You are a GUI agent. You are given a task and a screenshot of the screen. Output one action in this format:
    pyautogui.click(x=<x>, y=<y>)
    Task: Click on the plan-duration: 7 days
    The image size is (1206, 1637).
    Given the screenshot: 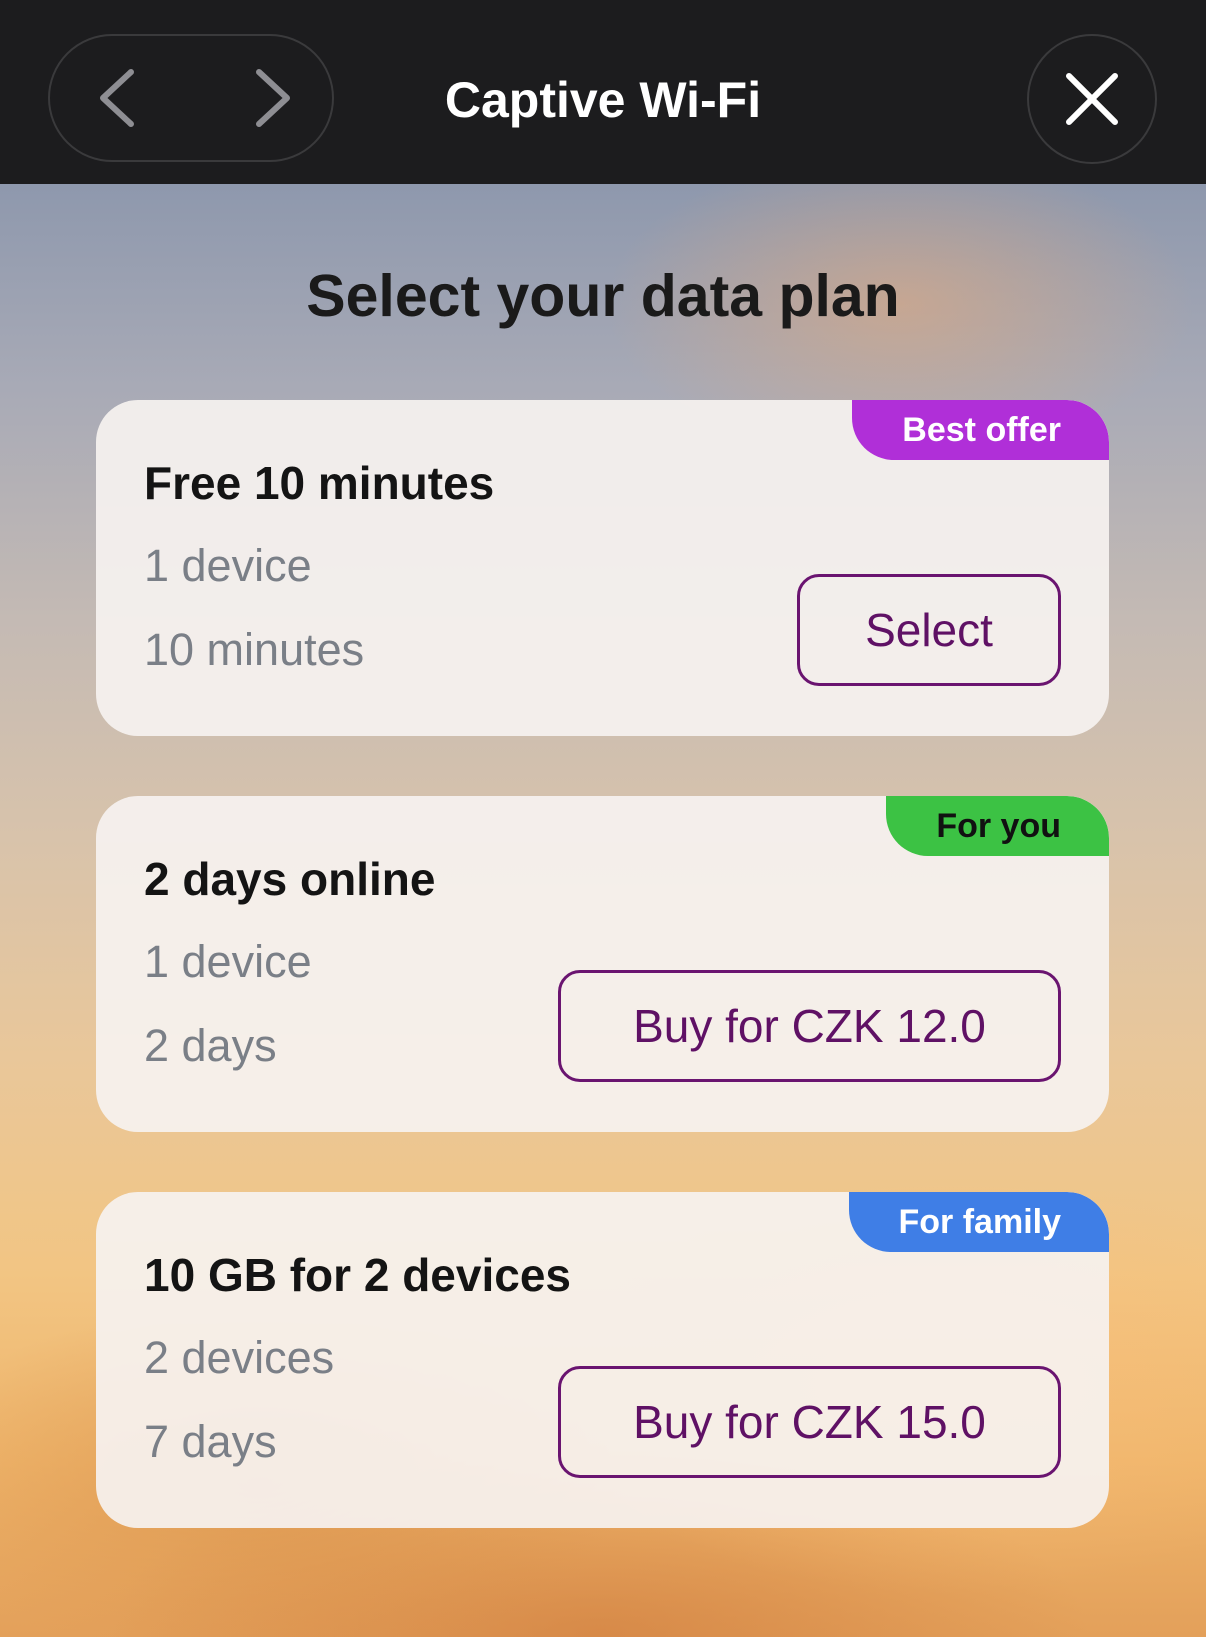 What is the action you would take?
    pyautogui.click(x=210, y=1441)
    